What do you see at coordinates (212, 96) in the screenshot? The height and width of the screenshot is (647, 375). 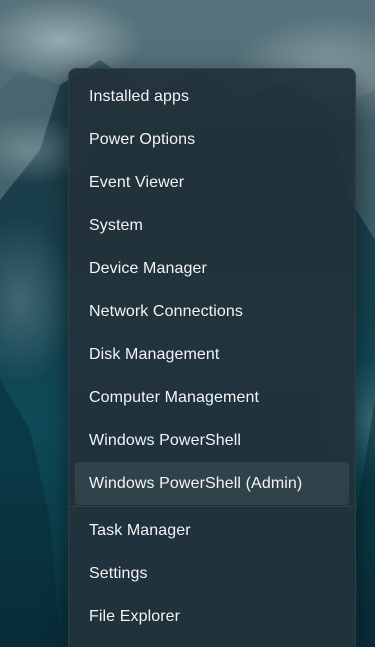 I see `menu-item-installed-apps: Installed apps` at bounding box center [212, 96].